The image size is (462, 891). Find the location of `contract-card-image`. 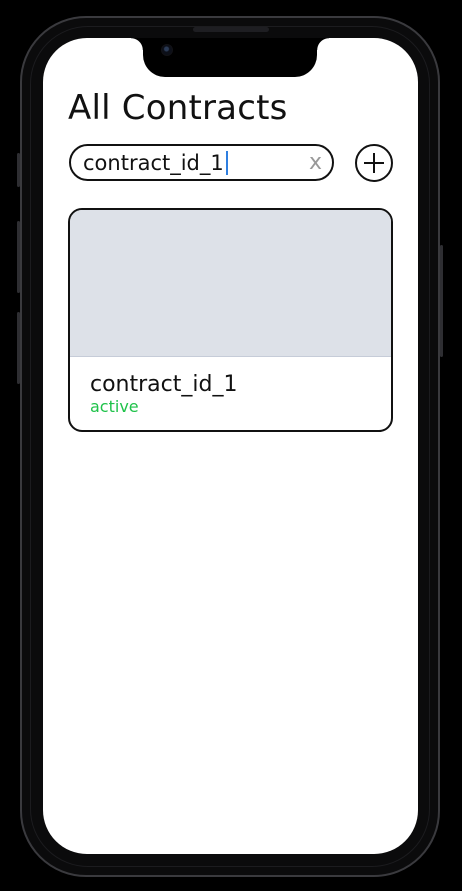

contract-card-image is located at coordinates (230, 283).